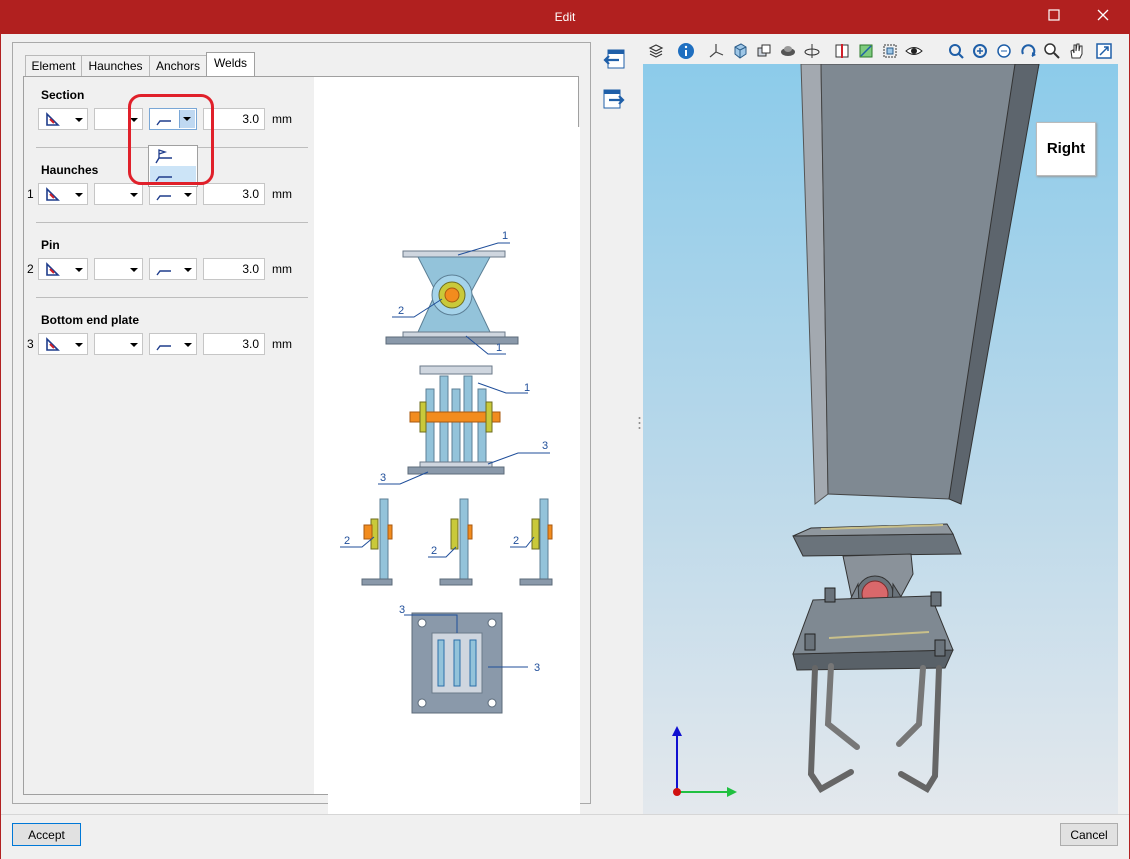 The height and width of the screenshot is (859, 1130). Describe the element at coordinates (1089, 834) in the screenshot. I see `cancel-button: Cancel` at that location.